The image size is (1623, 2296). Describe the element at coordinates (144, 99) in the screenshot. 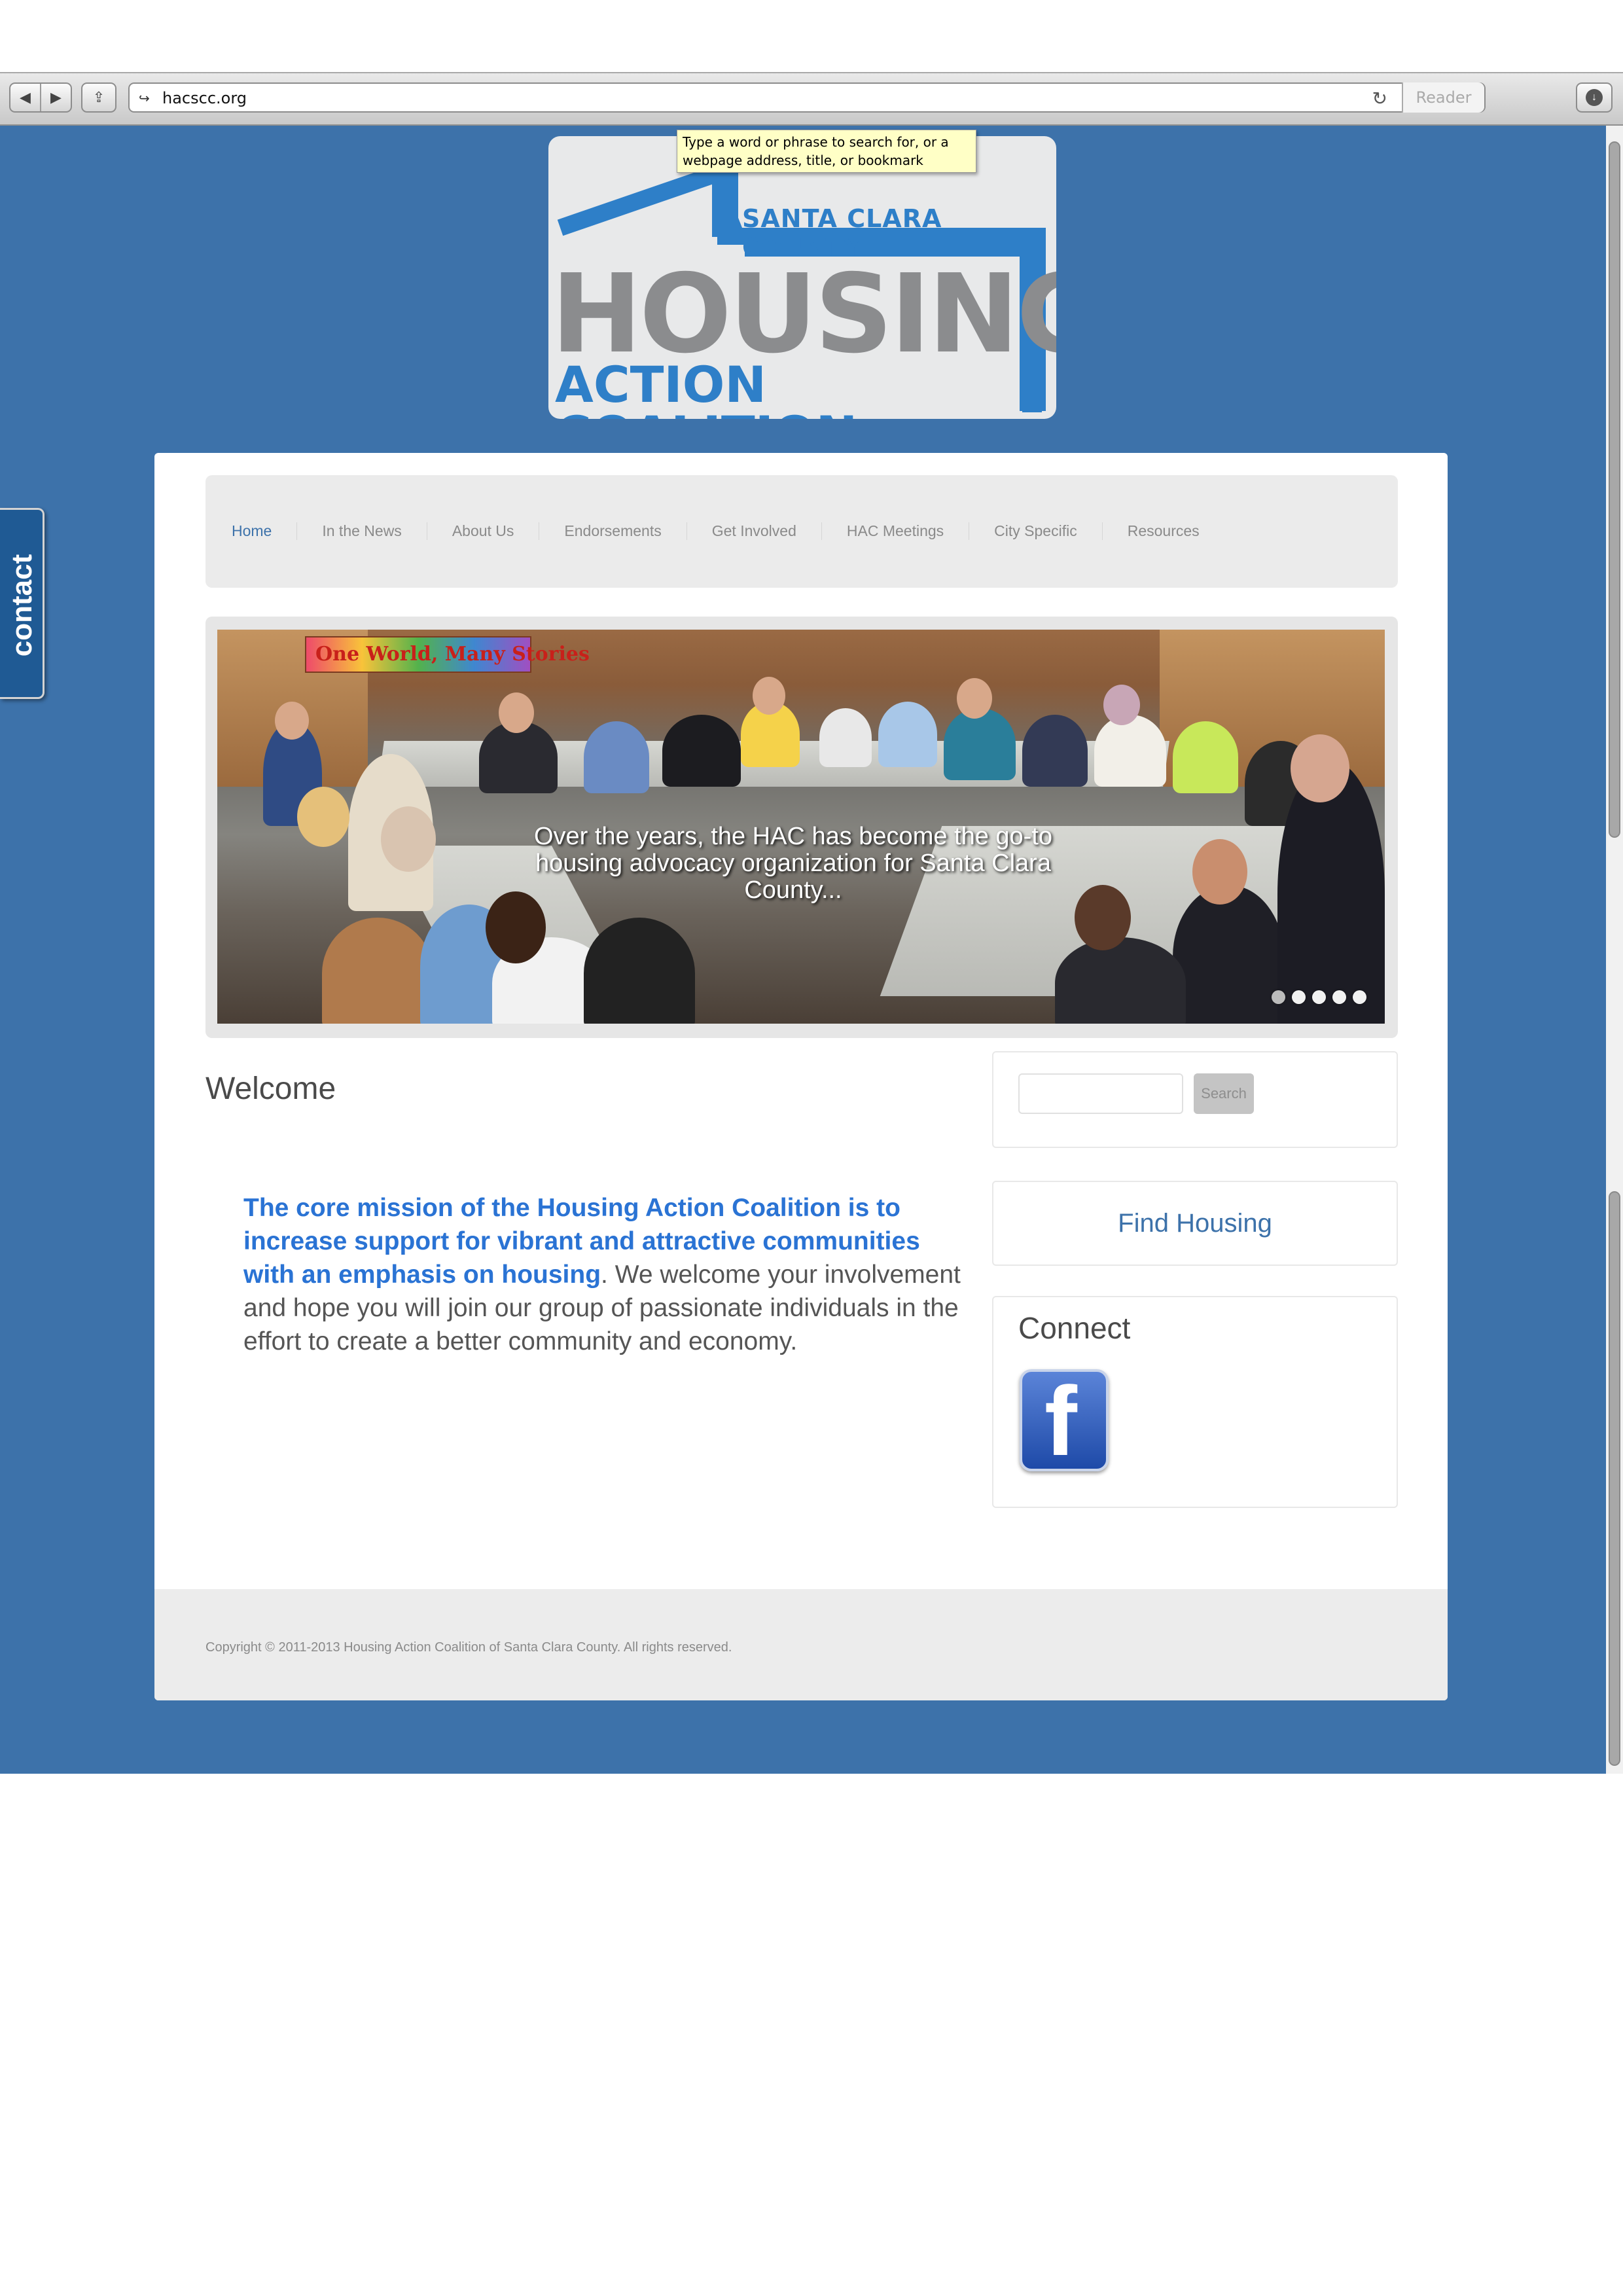

I see `site-favicon-icon: ↪` at that location.